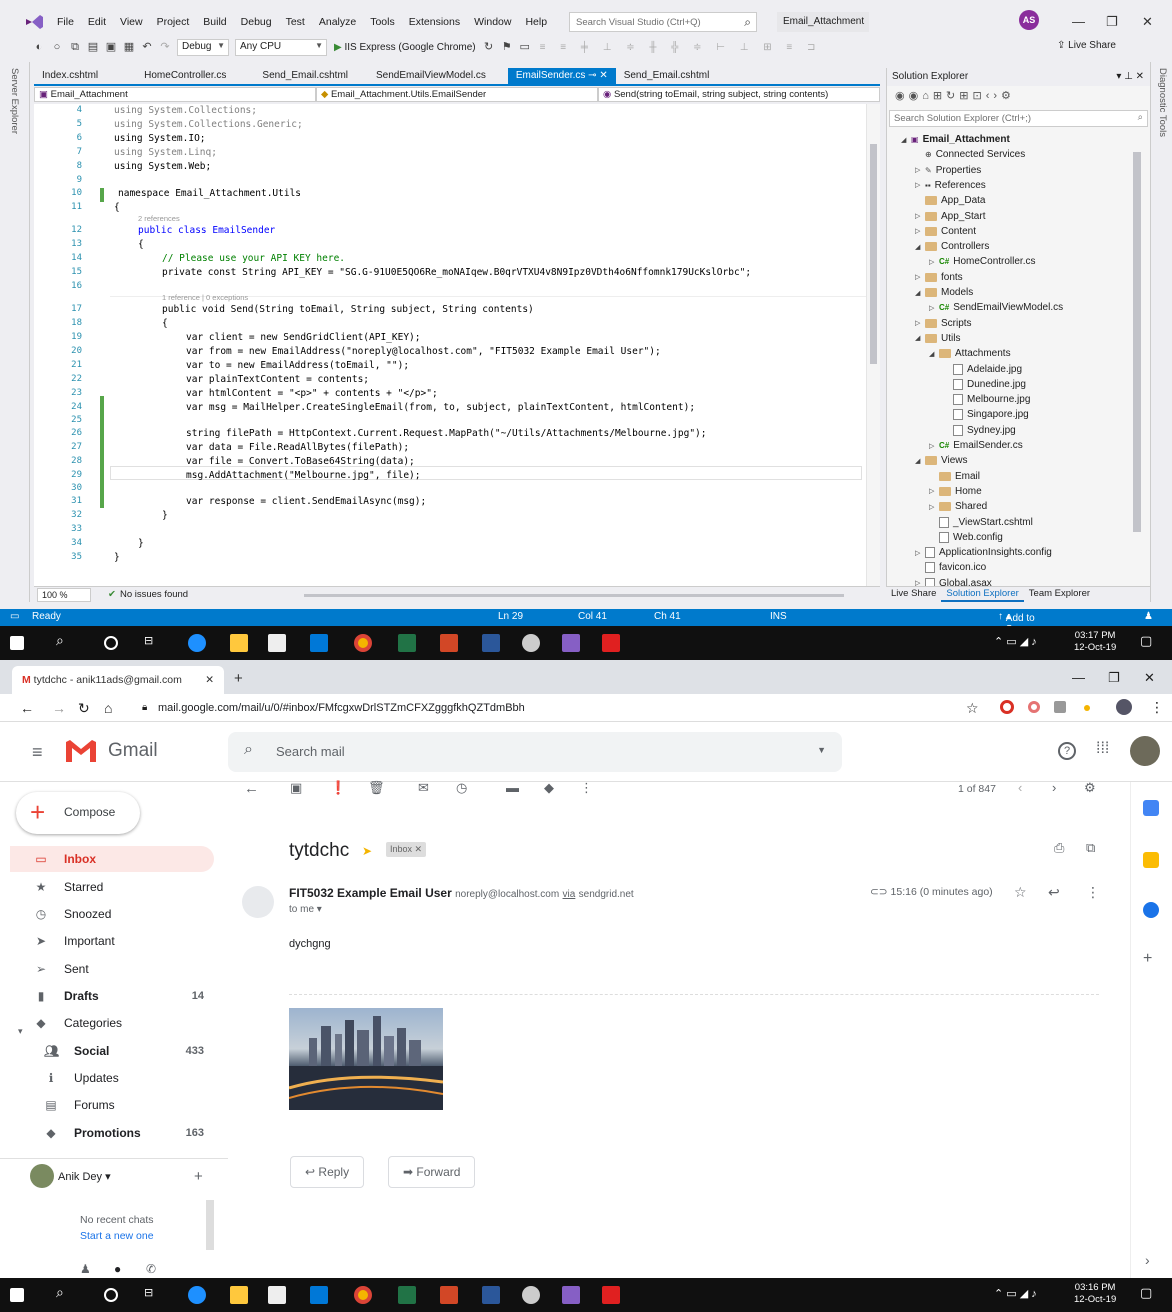 This screenshot has height=1312, width=1172. I want to click on more-icon: ⋮, so click(586, 788).